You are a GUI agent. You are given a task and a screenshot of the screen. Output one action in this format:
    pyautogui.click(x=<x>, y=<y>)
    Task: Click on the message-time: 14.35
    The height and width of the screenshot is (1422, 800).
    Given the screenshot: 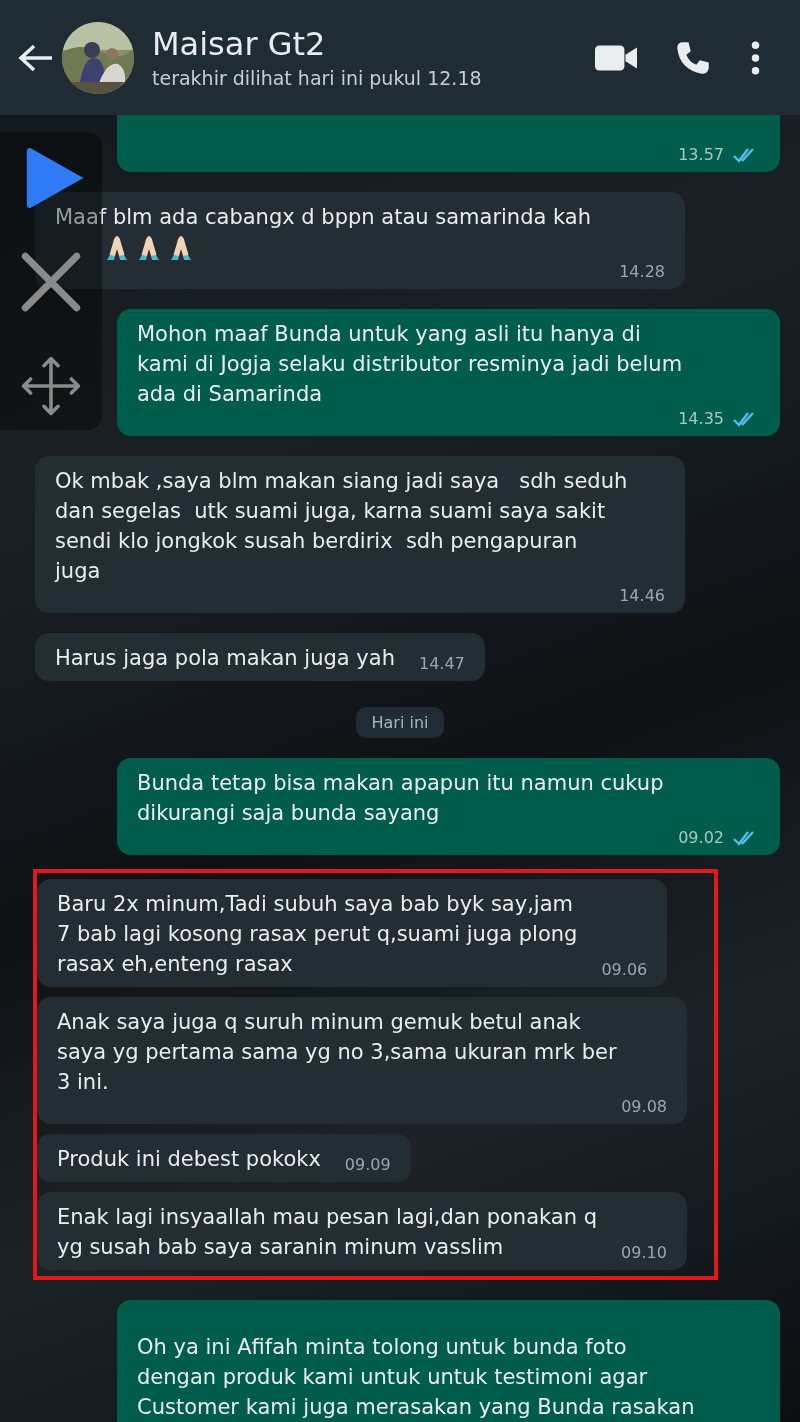 What is the action you would take?
    pyautogui.click(x=701, y=418)
    